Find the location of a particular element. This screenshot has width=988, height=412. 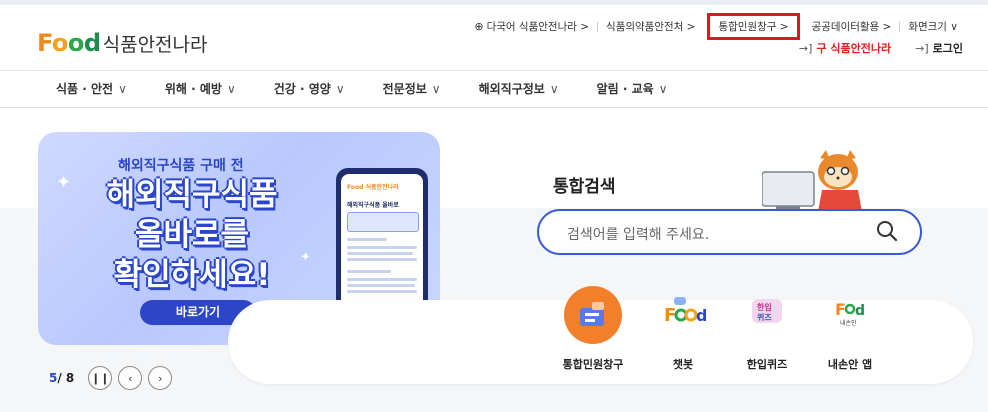

nav-expert: 전문정보 ∨ is located at coordinates (412, 88).